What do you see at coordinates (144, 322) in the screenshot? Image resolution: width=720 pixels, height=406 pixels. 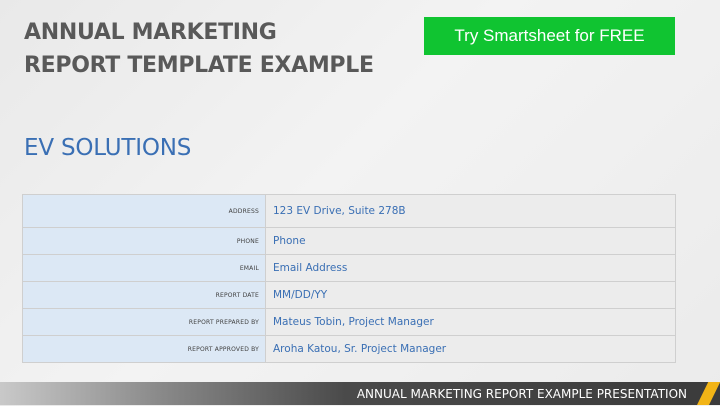 I see `prepared-by-label: REPORT PREPARED BY` at bounding box center [144, 322].